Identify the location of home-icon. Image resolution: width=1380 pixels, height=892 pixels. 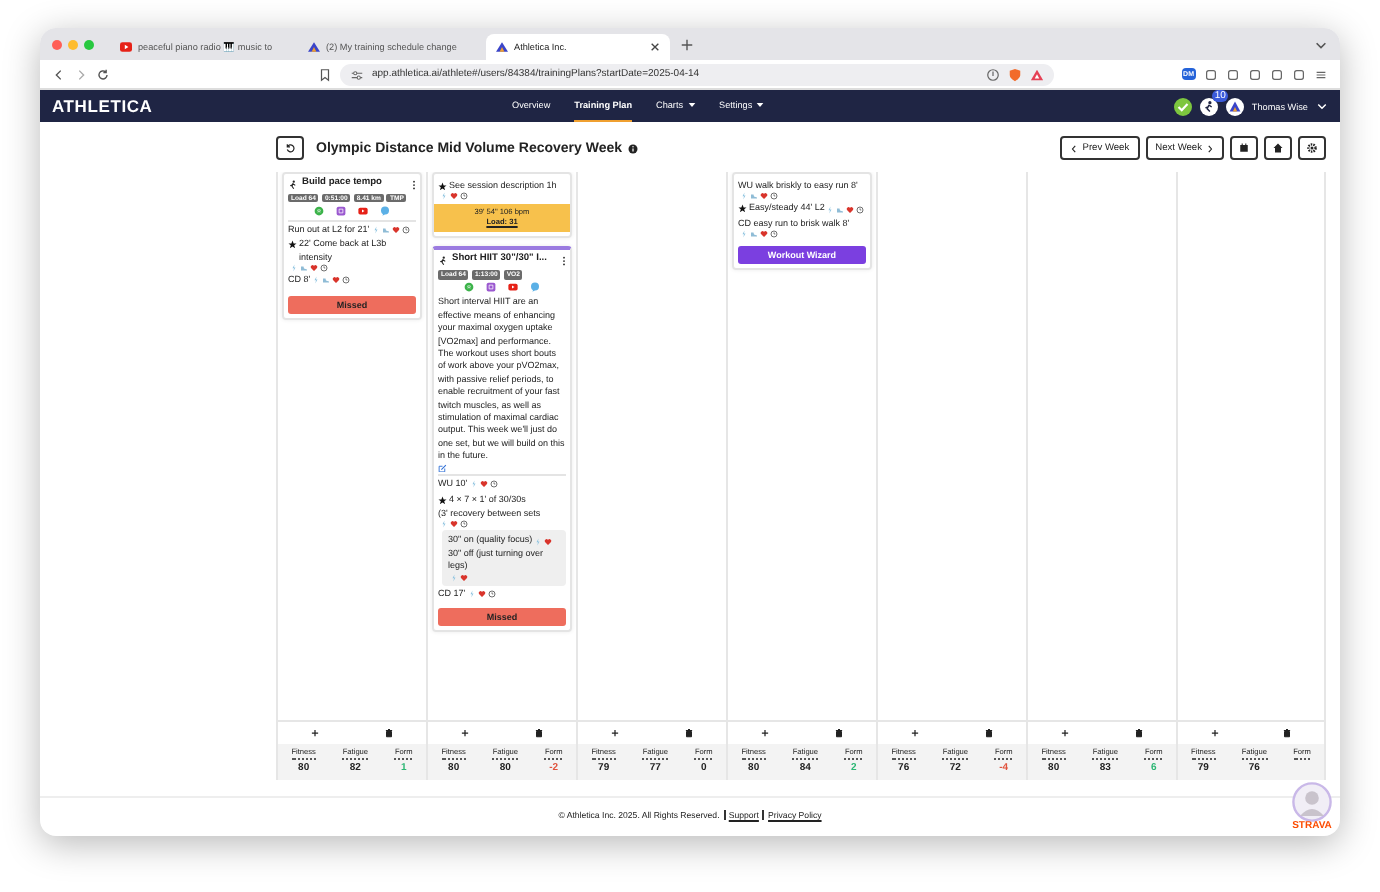
(1278, 148).